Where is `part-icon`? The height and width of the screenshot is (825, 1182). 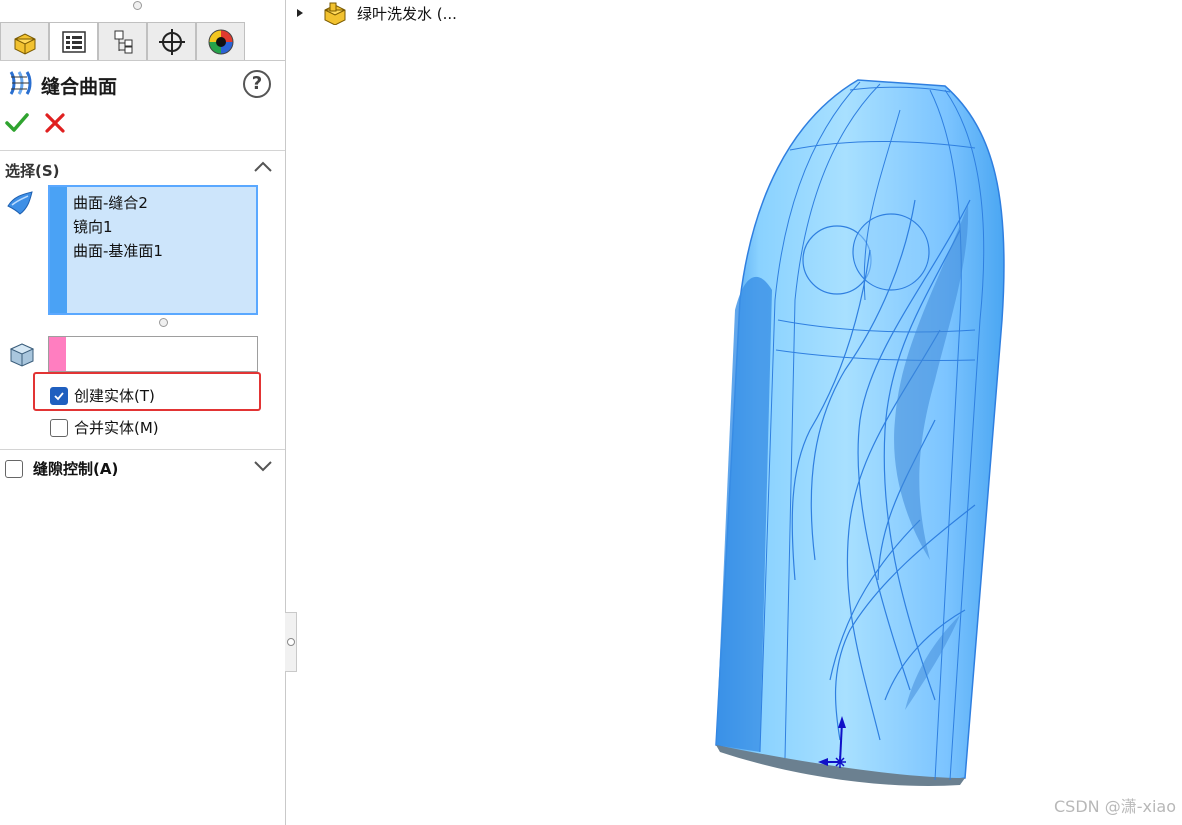 part-icon is located at coordinates (335, 13).